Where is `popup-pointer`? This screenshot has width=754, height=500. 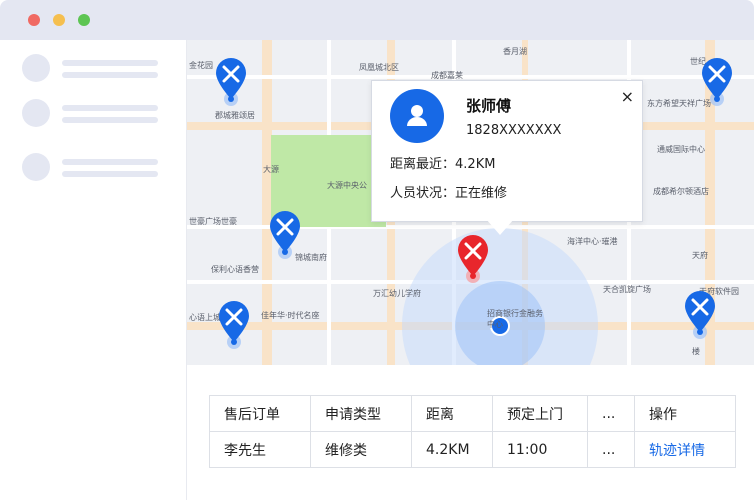
popup-pointer is located at coordinates (500, 227).